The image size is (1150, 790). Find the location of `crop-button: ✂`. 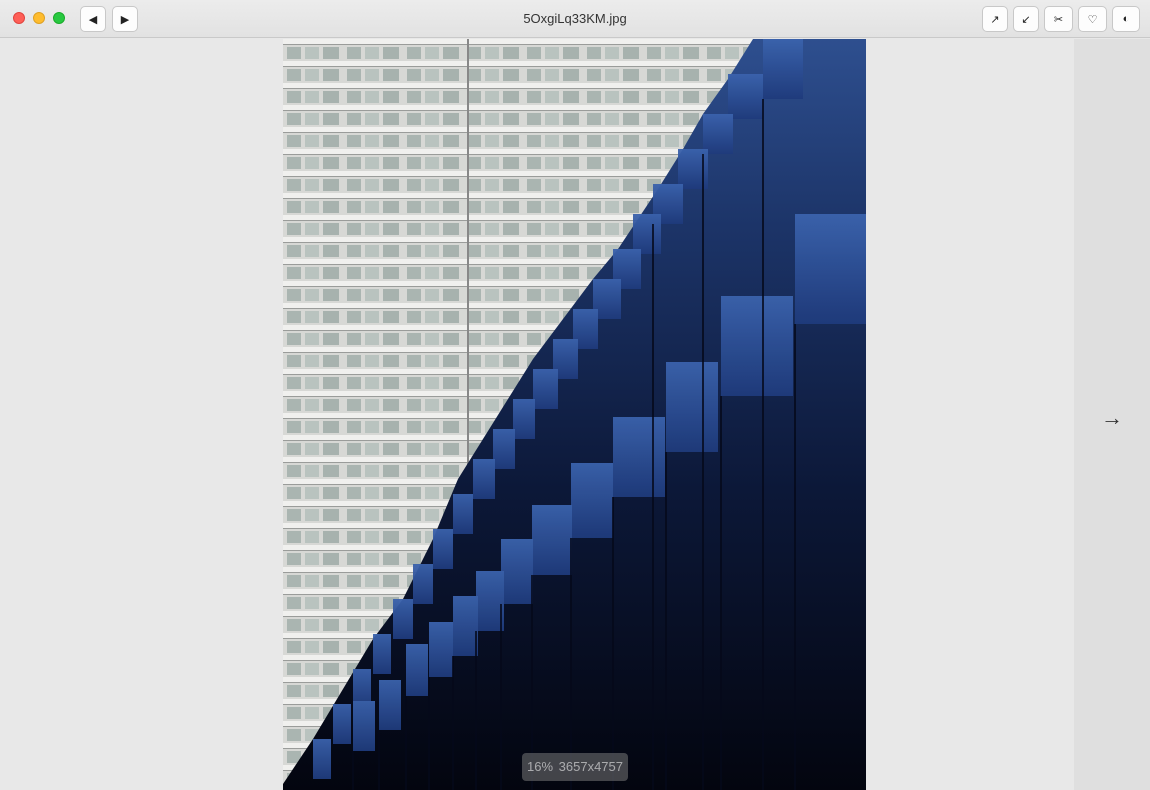

crop-button: ✂ is located at coordinates (1058, 19).